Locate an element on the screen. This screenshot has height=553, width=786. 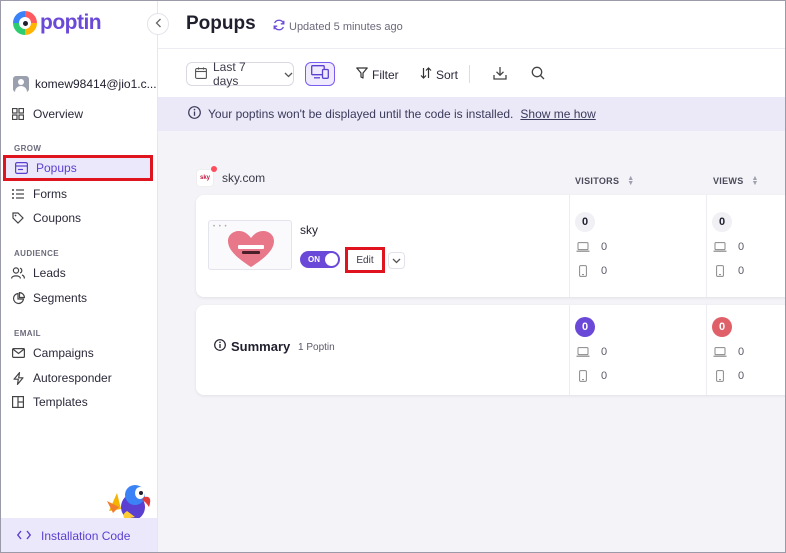
sidebar-item-leads: Leads is located at coordinates (38, 273).